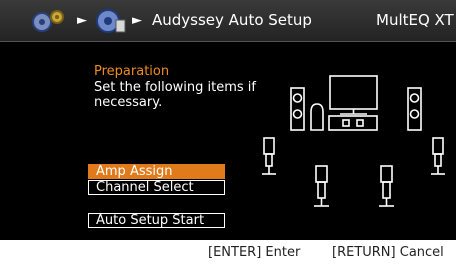  Describe the element at coordinates (156, 187) in the screenshot. I see `channel-select-button: Channel Select` at that location.